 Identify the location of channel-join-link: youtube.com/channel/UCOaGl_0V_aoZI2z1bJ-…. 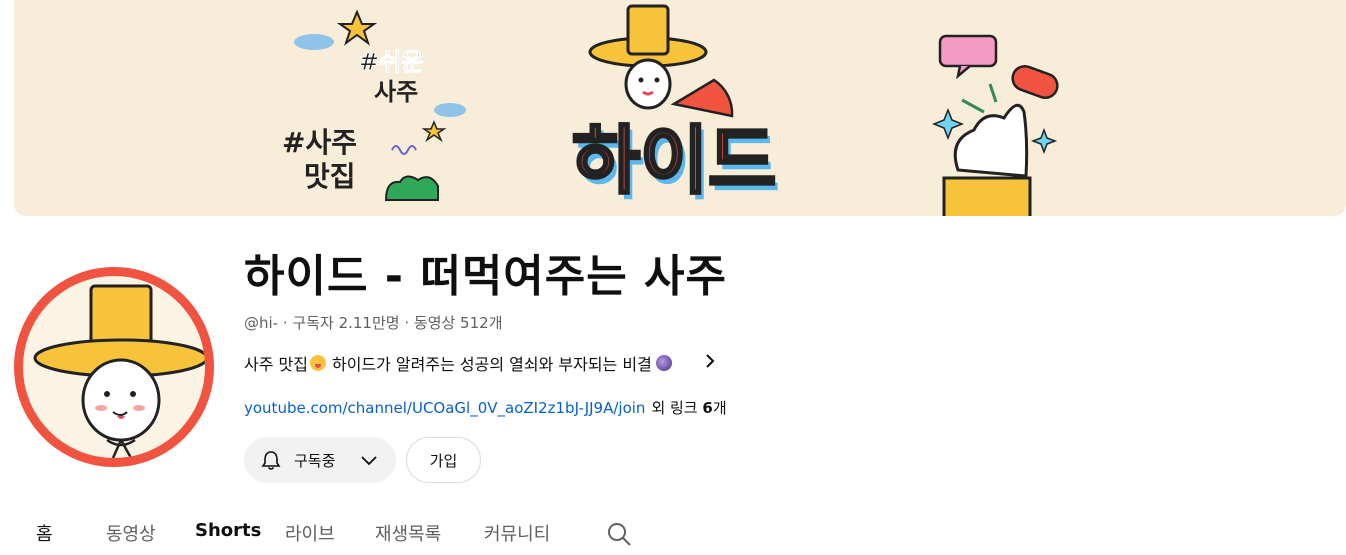
(444, 408).